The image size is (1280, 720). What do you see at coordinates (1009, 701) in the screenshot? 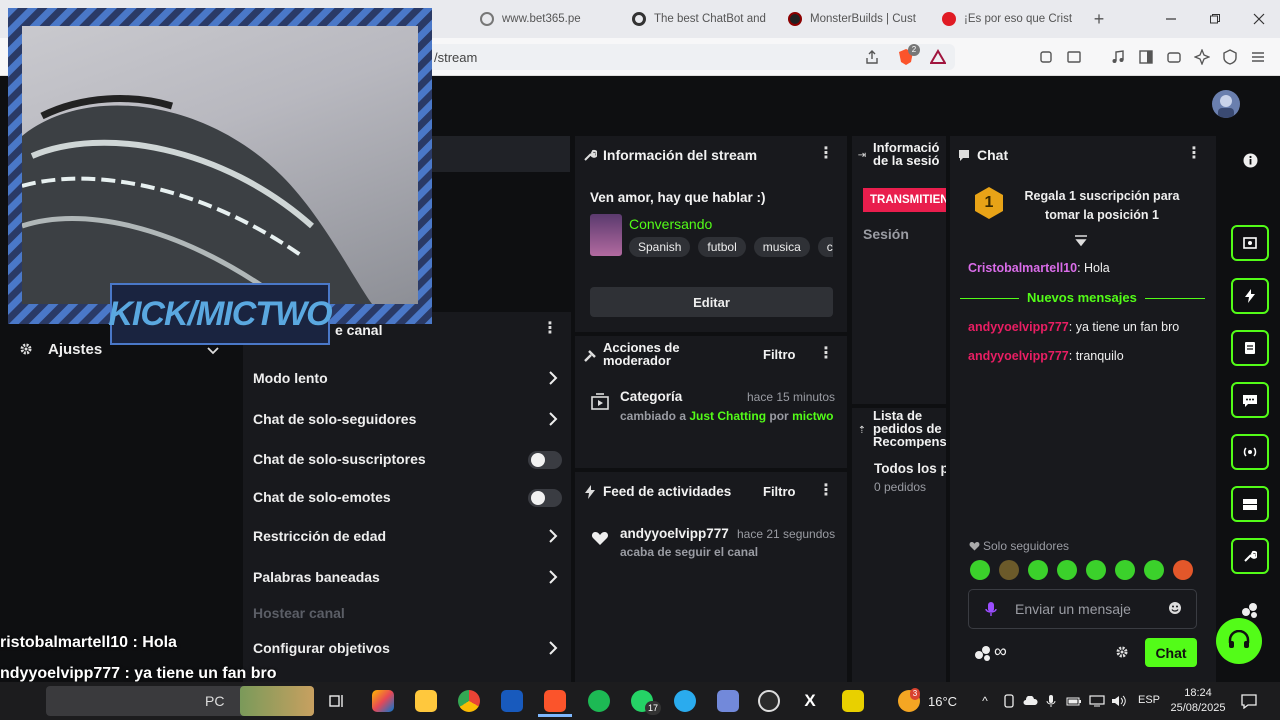
I see `tray-app-icon` at bounding box center [1009, 701].